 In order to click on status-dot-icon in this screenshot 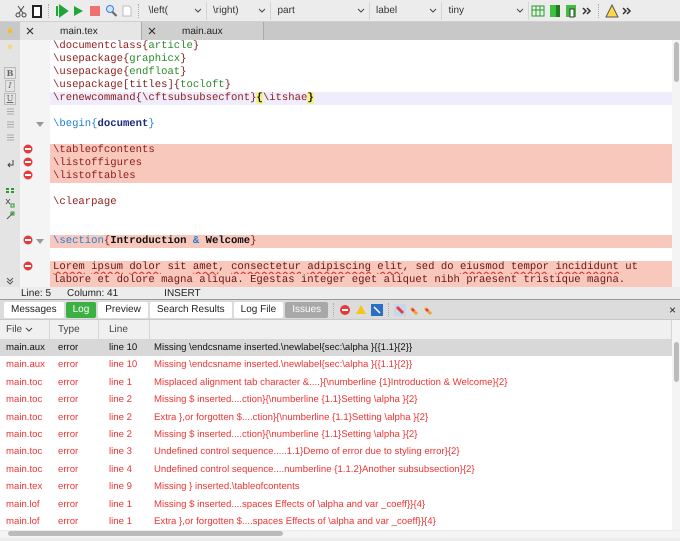, I will do `click(10, 31)`.